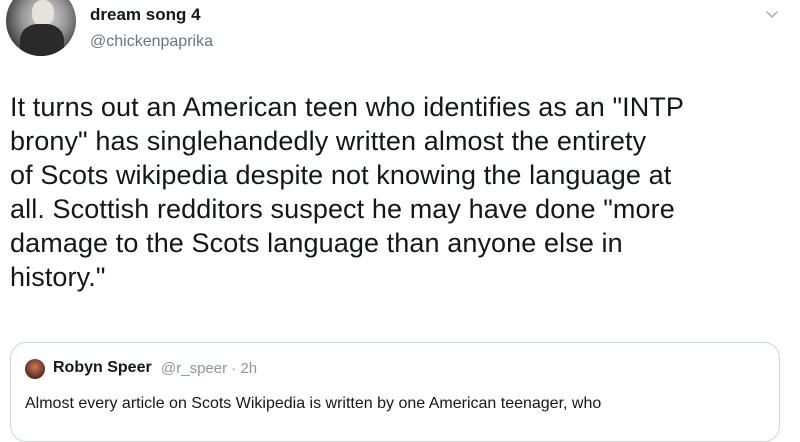 The width and height of the screenshot is (800, 442). I want to click on avatar, so click(41, 28).